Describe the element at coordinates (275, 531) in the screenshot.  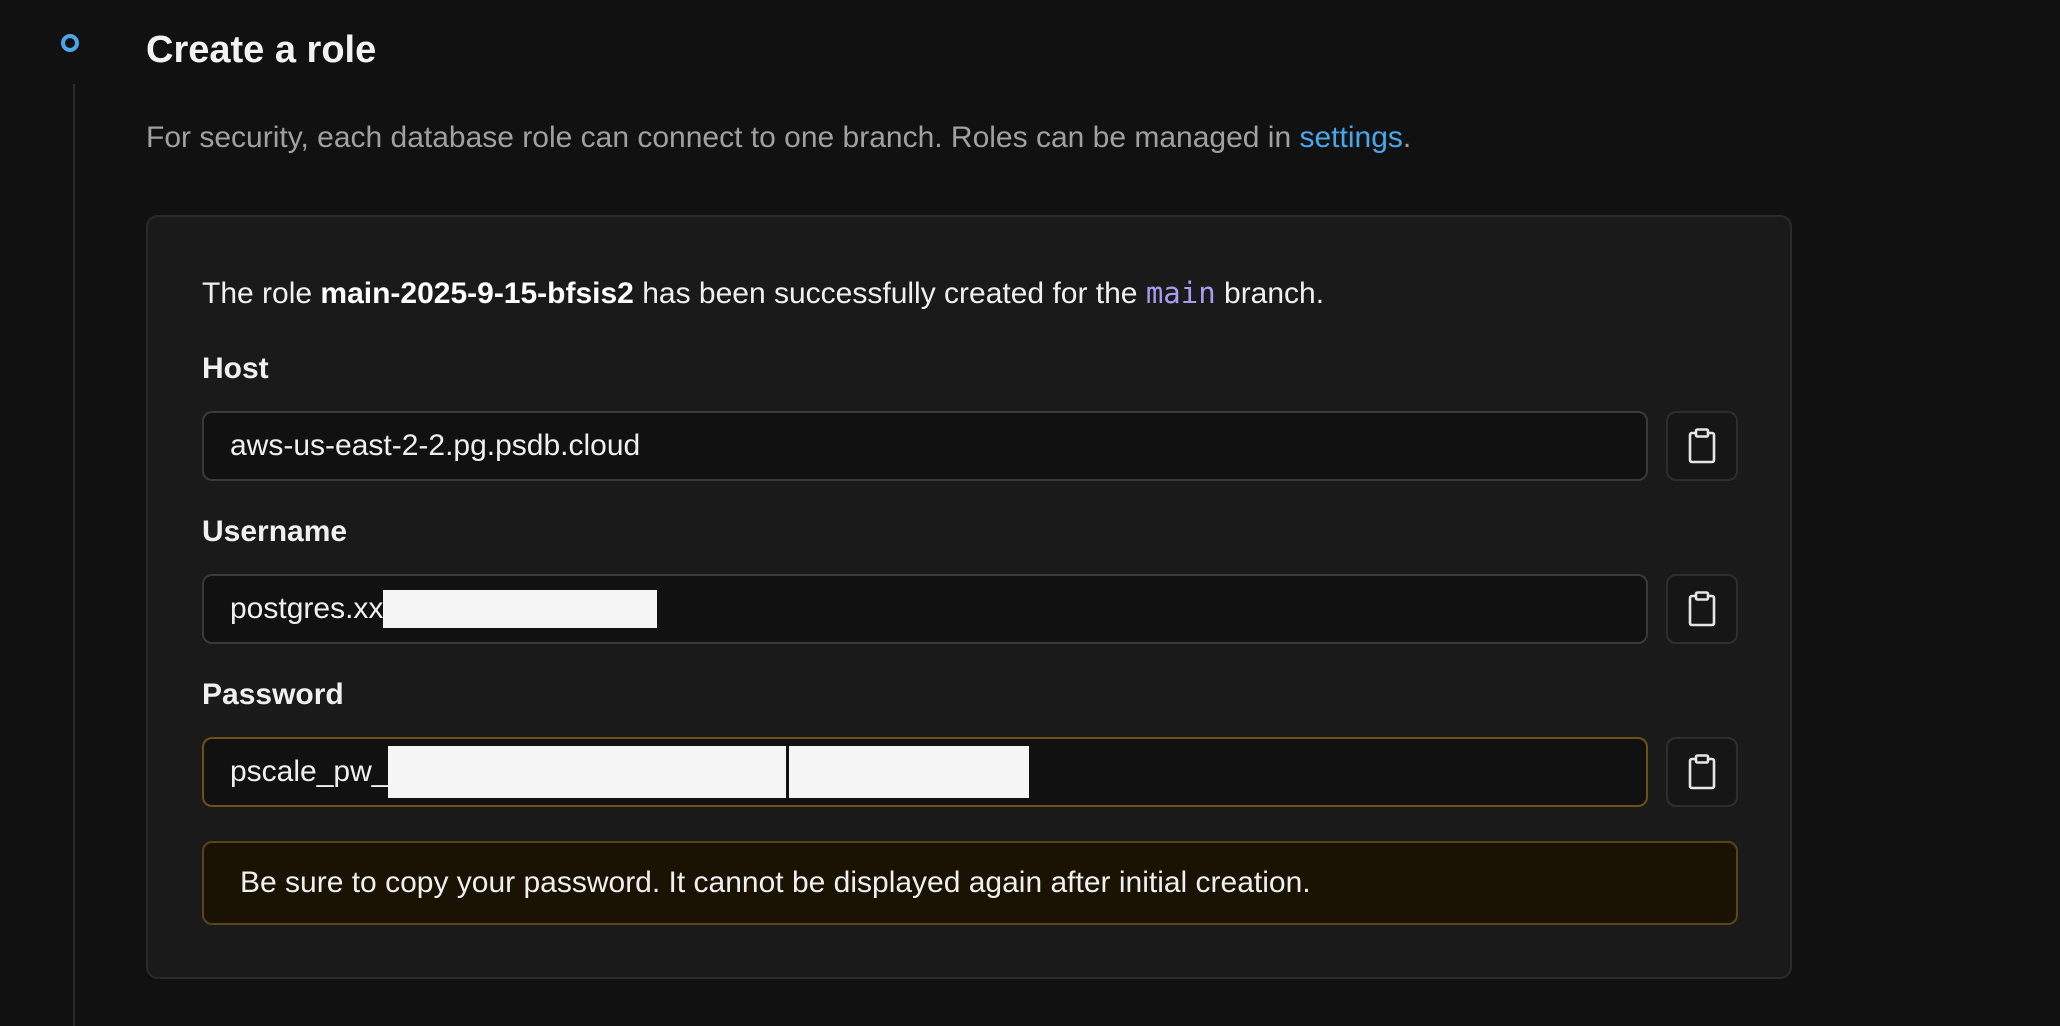
I see `username-label: Username` at that location.